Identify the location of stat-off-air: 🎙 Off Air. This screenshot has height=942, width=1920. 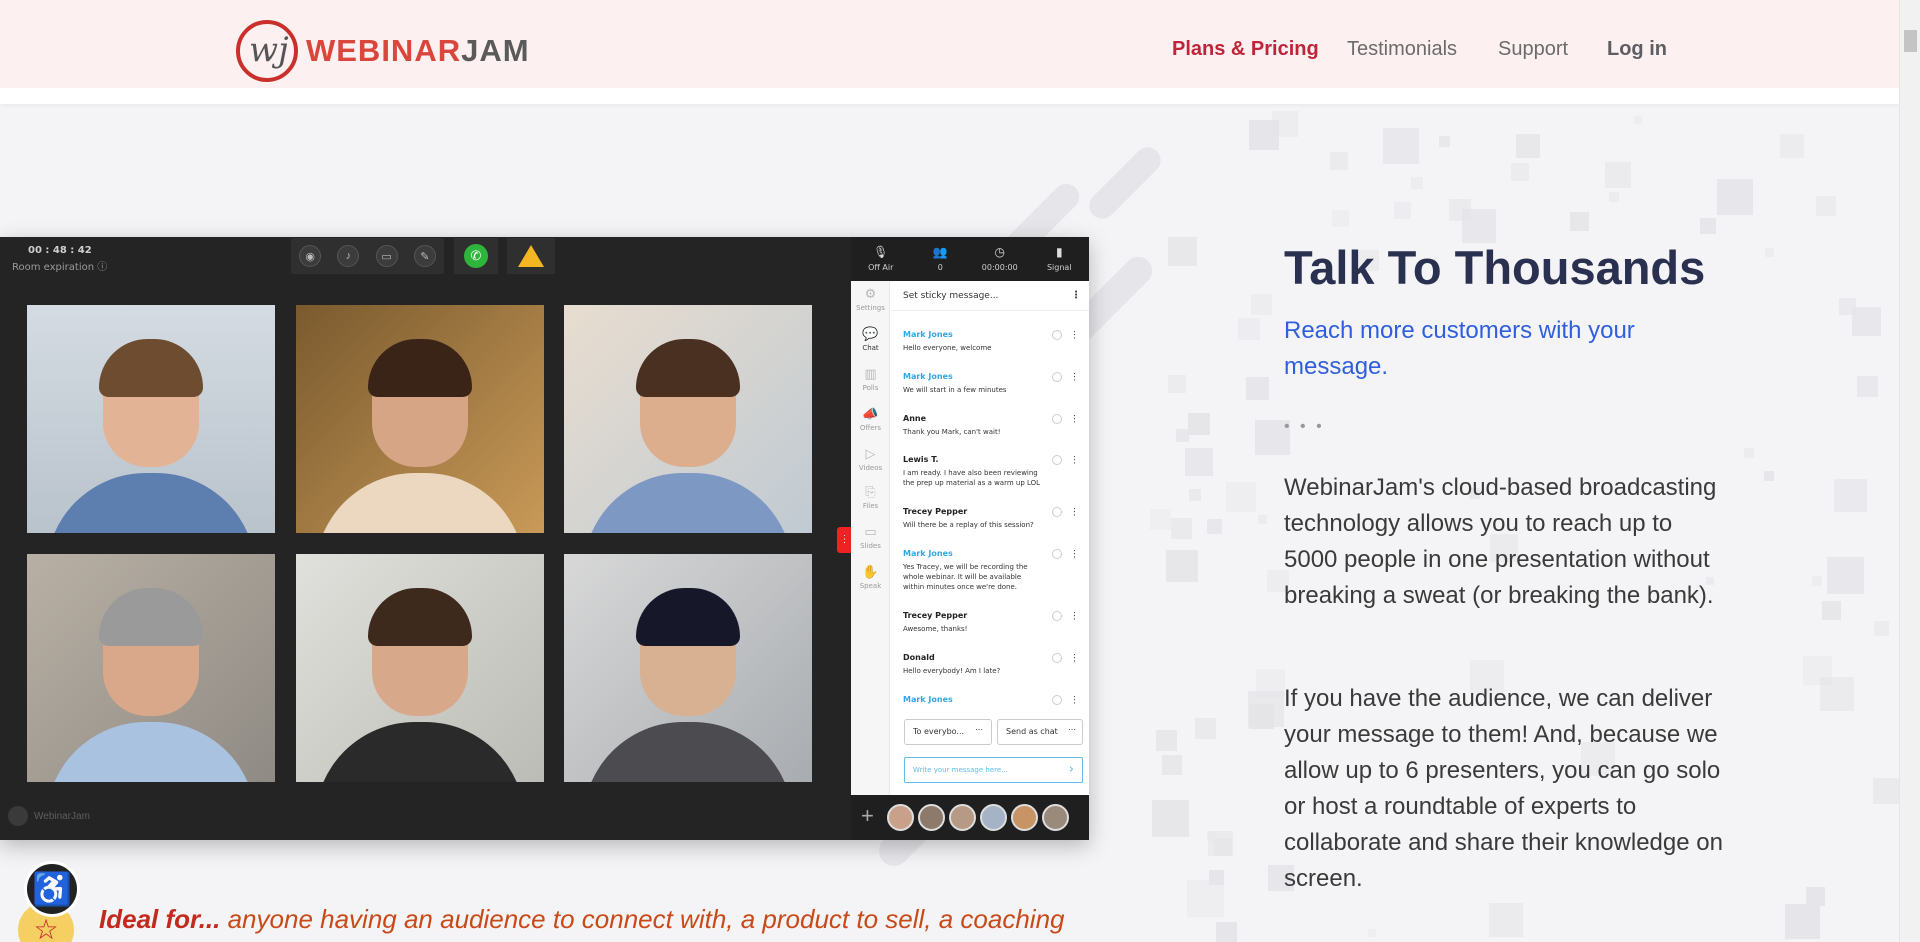
(881, 259).